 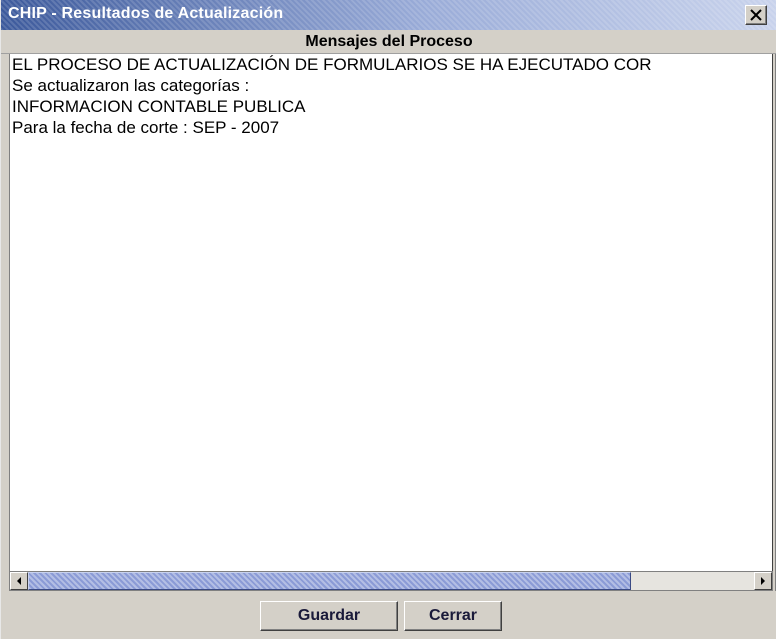 I want to click on arrow-right-icon, so click(x=763, y=581).